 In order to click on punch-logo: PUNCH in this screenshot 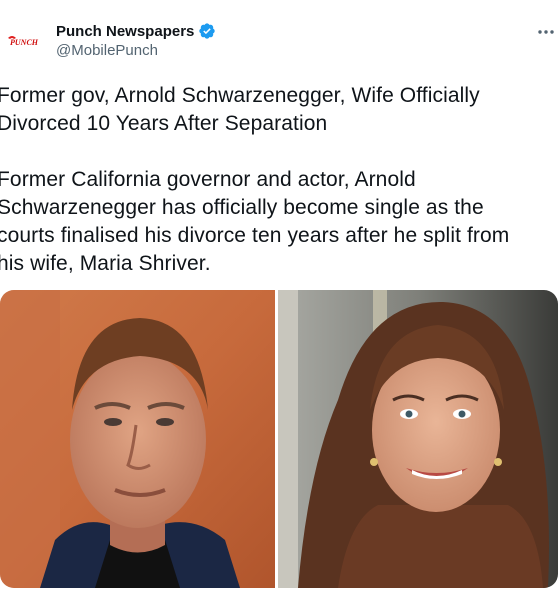, I will do `click(24, 41)`.